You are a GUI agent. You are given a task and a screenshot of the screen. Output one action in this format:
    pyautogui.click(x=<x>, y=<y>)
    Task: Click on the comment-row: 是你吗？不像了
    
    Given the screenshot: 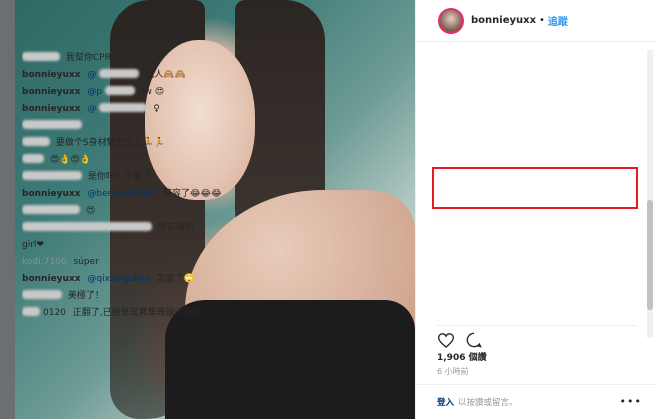 What is the action you would take?
    pyautogui.click(x=124, y=177)
    